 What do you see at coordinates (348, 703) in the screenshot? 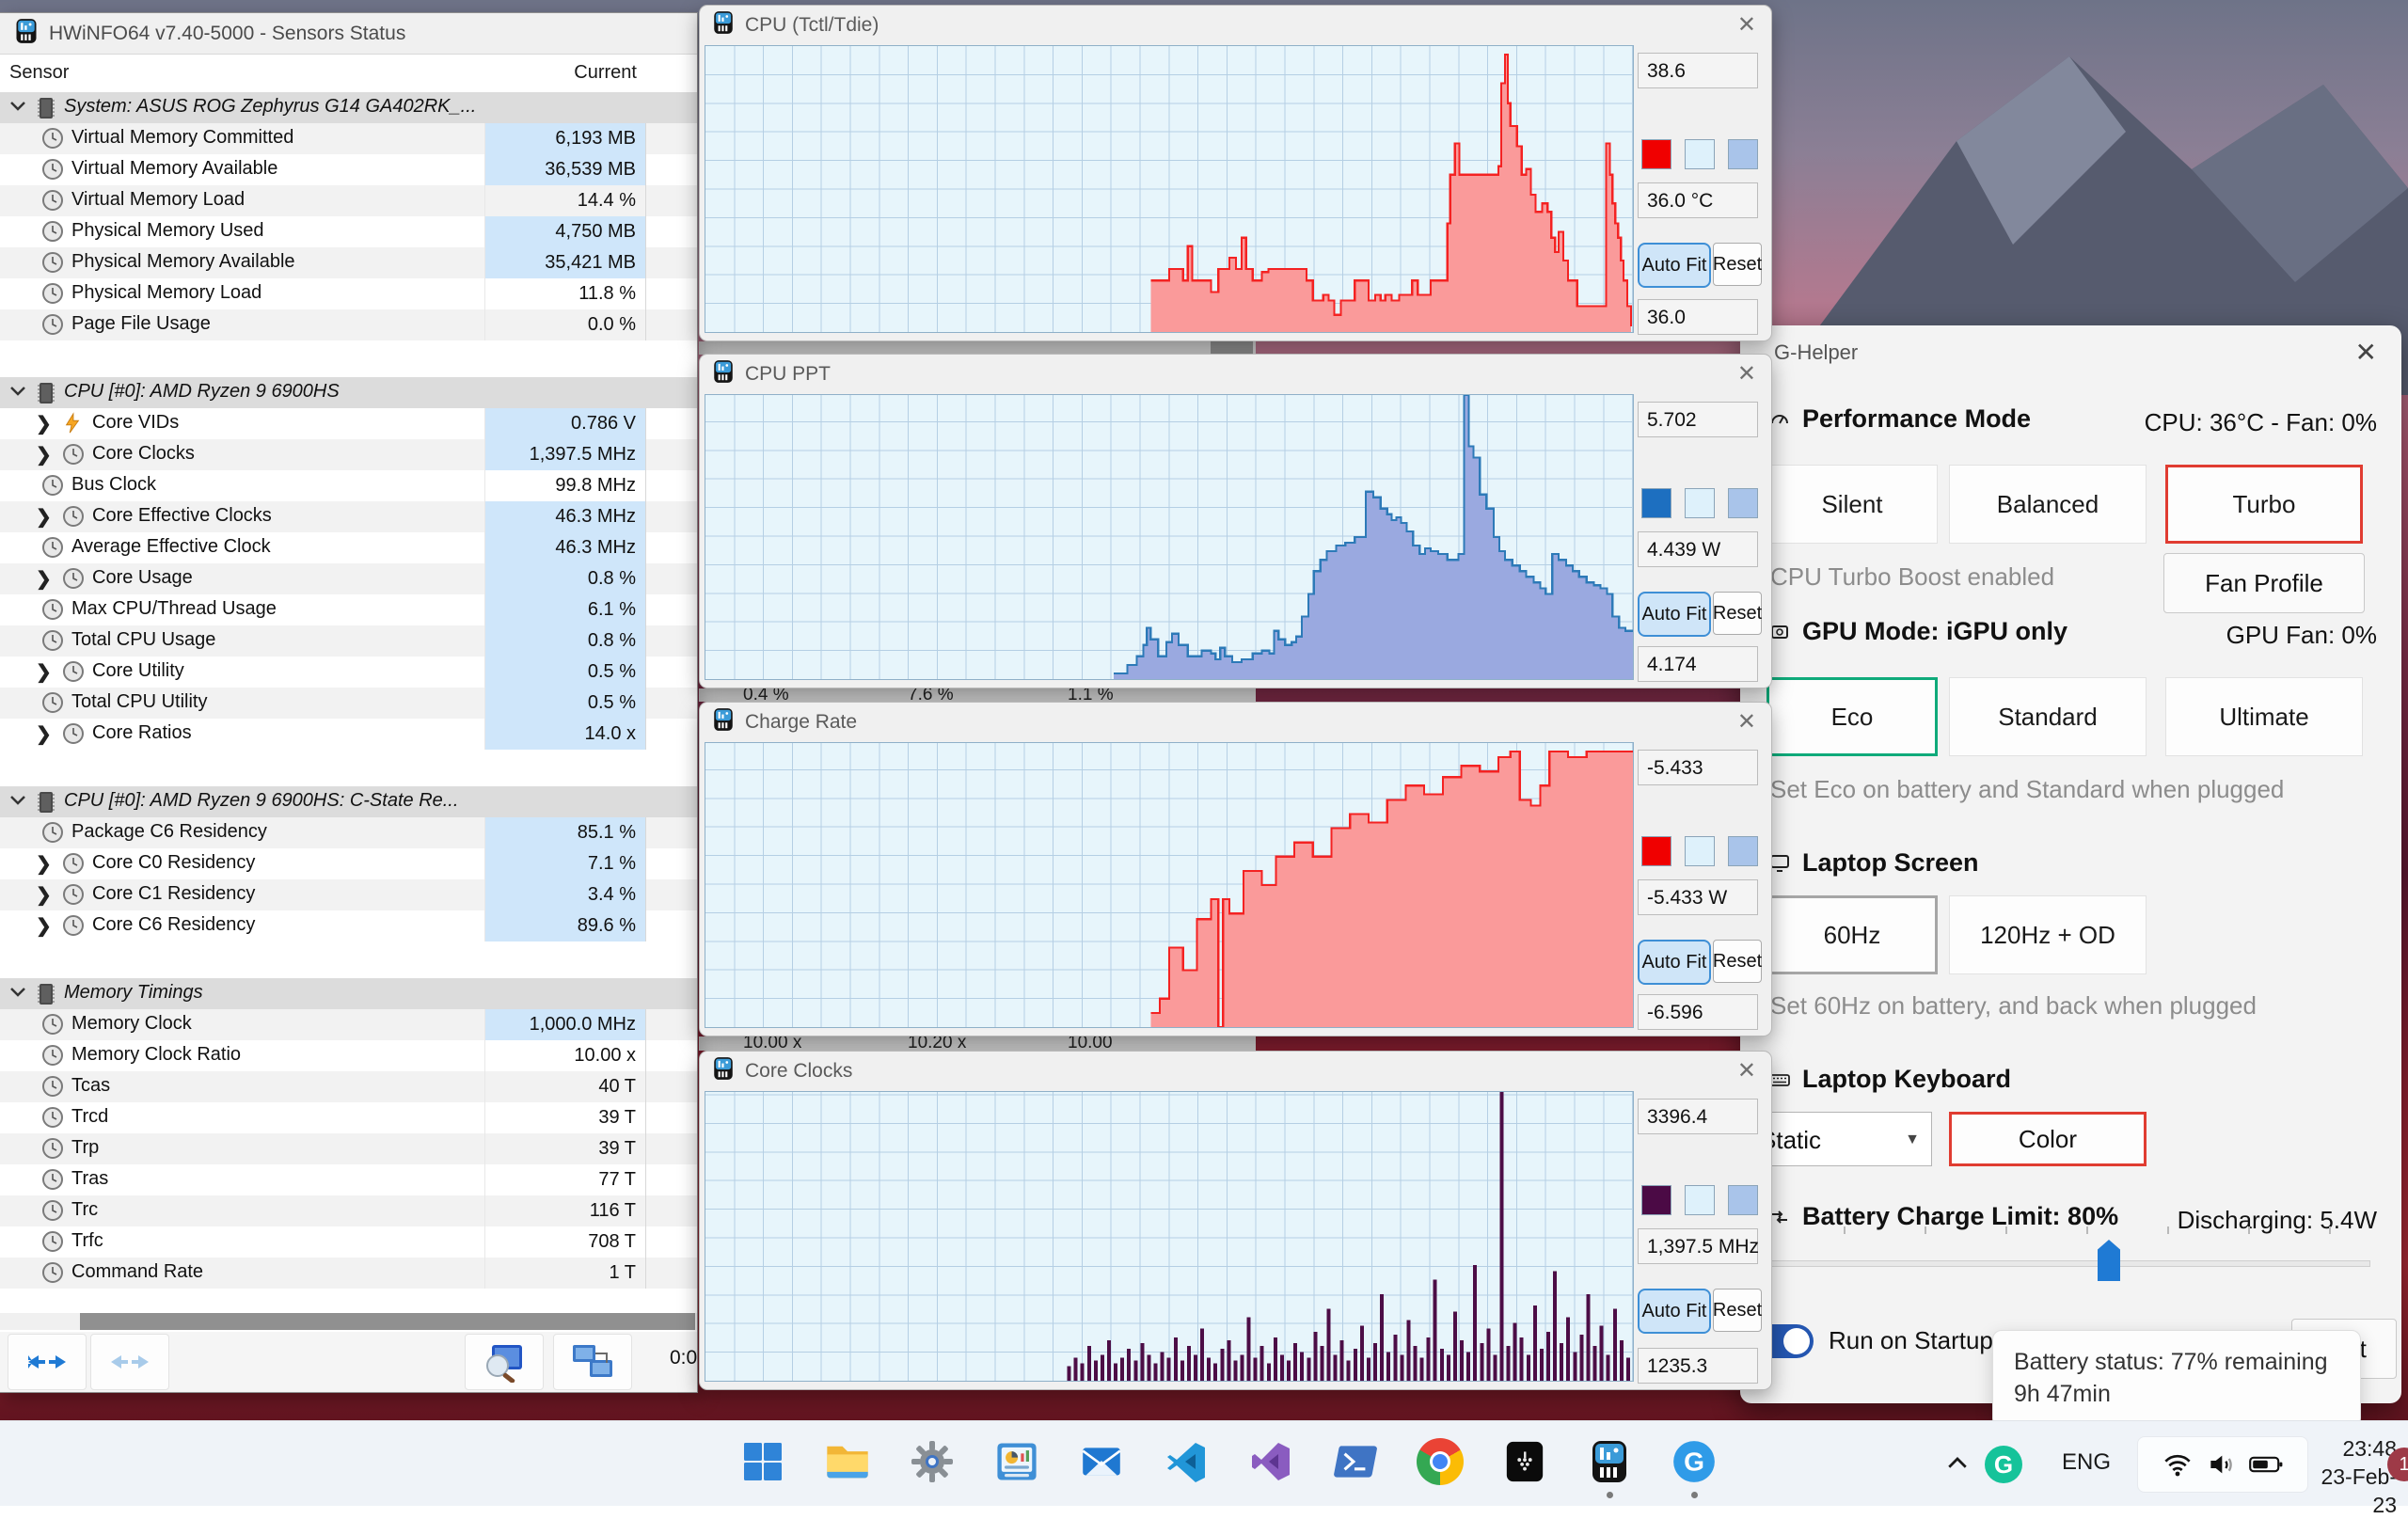
I see `sensor-row: Total CPU Utility 0.5 %` at bounding box center [348, 703].